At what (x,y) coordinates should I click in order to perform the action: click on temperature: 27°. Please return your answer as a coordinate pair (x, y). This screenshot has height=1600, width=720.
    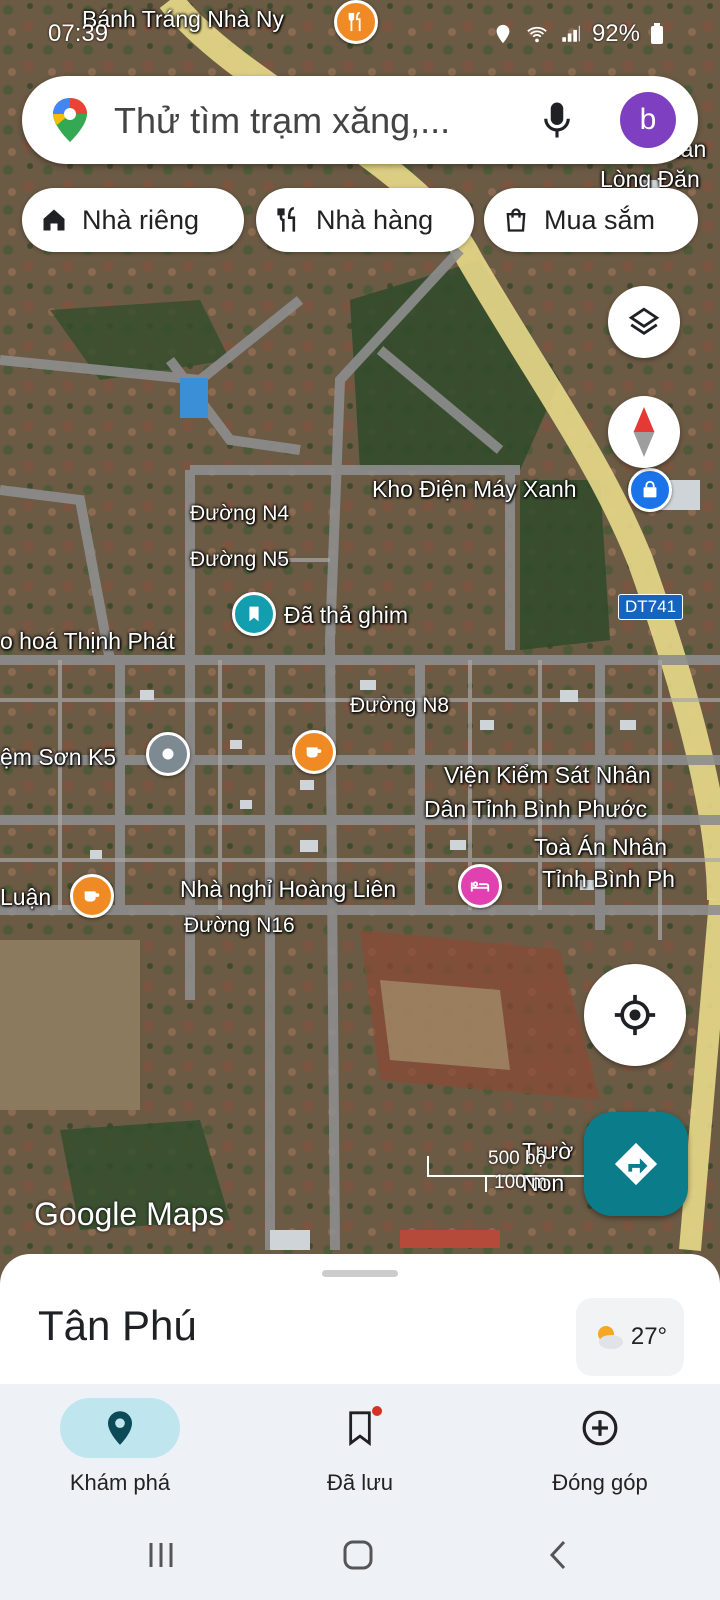
    Looking at the image, I should click on (649, 1336).